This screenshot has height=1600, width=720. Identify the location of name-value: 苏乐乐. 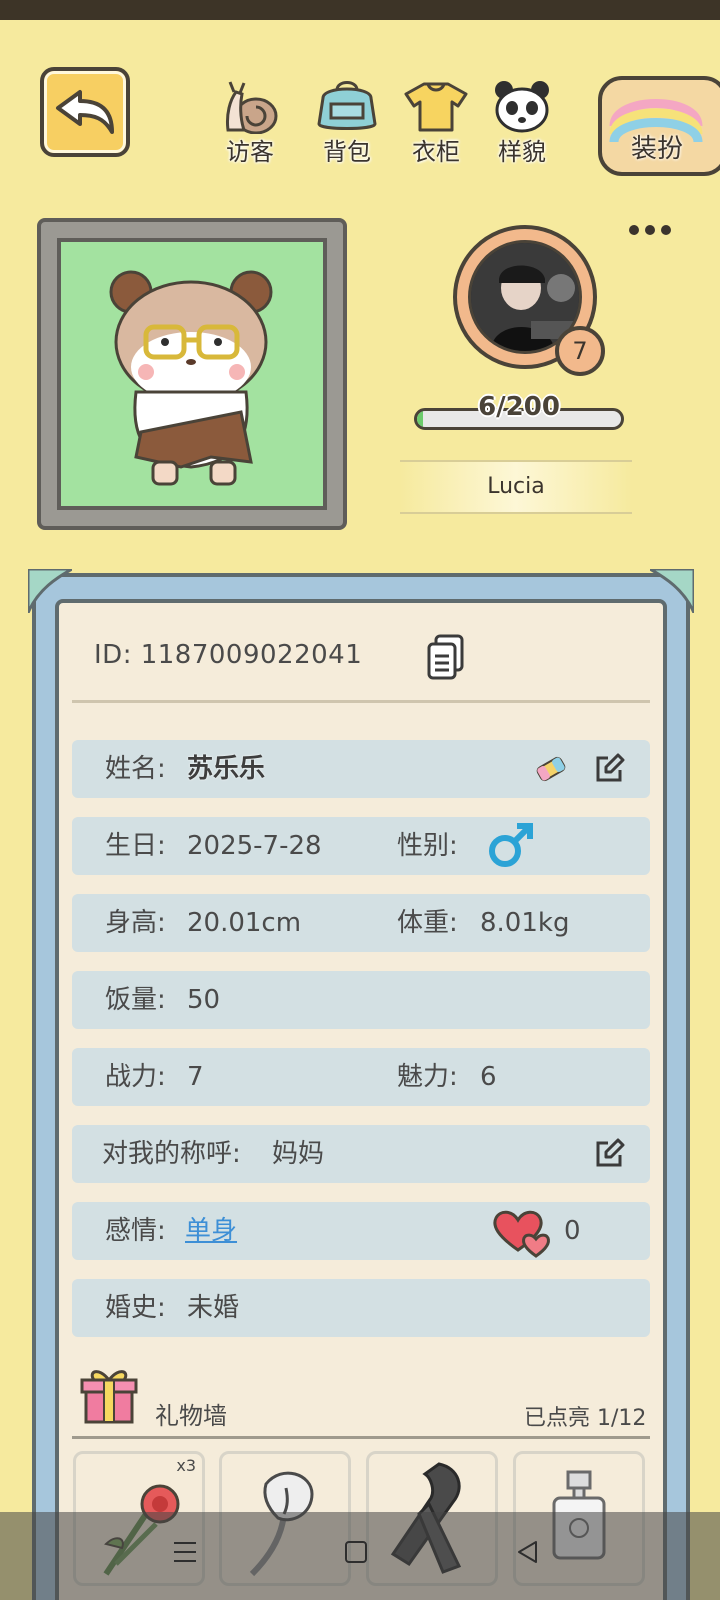
(226, 769).